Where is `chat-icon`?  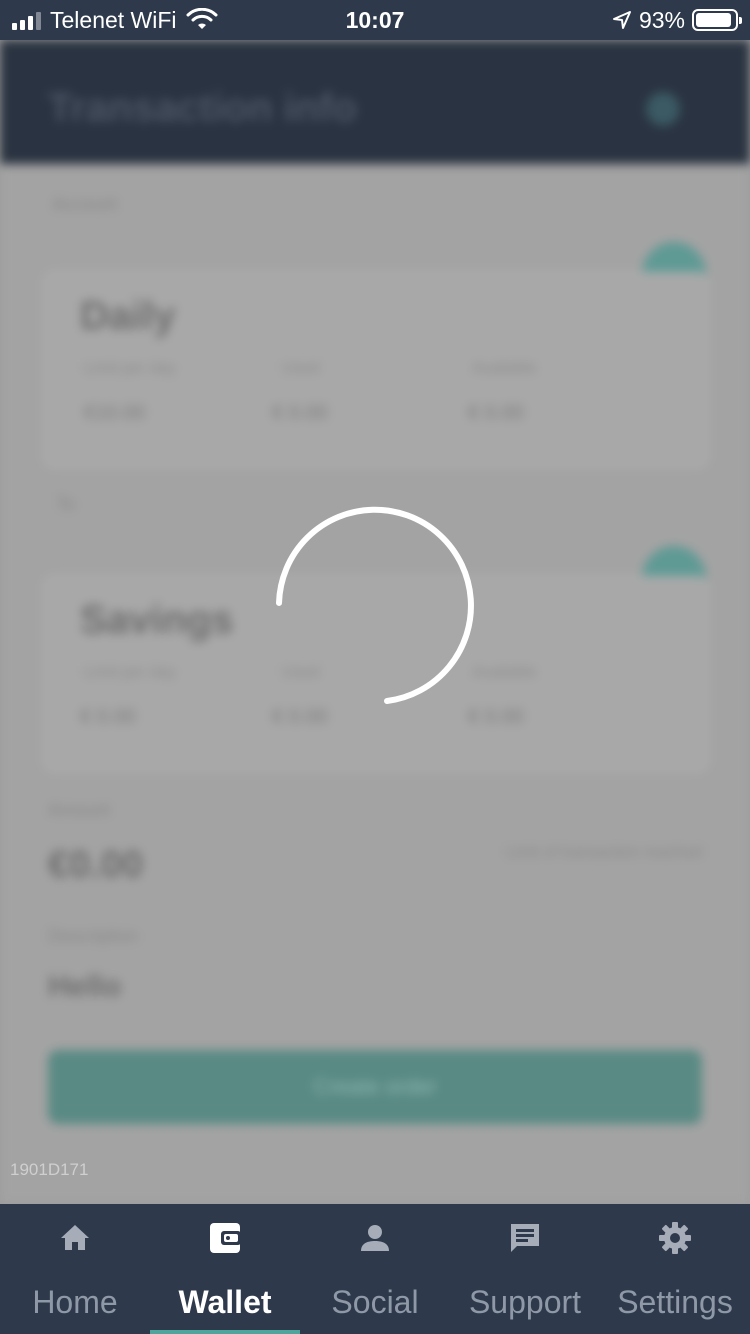 chat-icon is located at coordinates (525, 1238).